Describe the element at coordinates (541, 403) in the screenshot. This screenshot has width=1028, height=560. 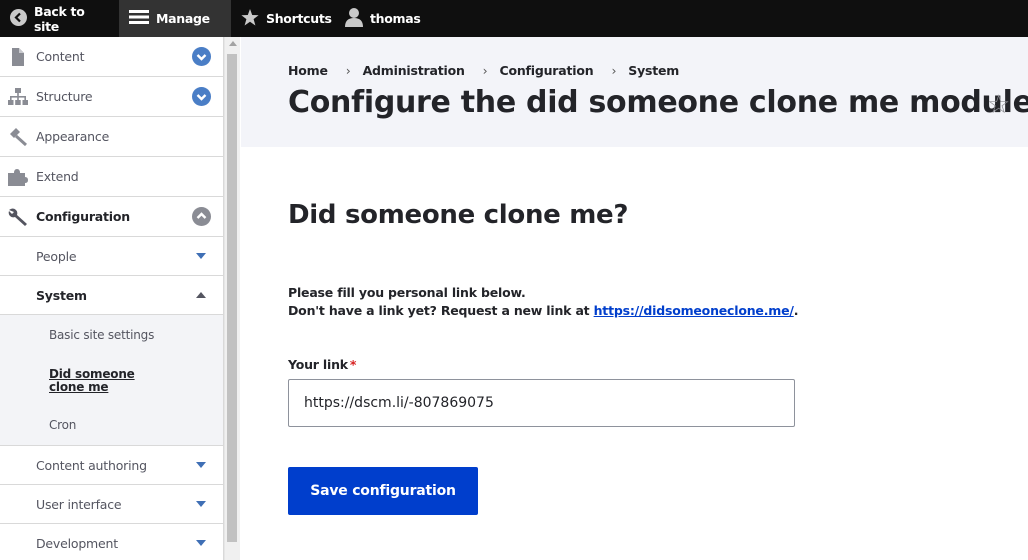
I see `your-link-input` at that location.